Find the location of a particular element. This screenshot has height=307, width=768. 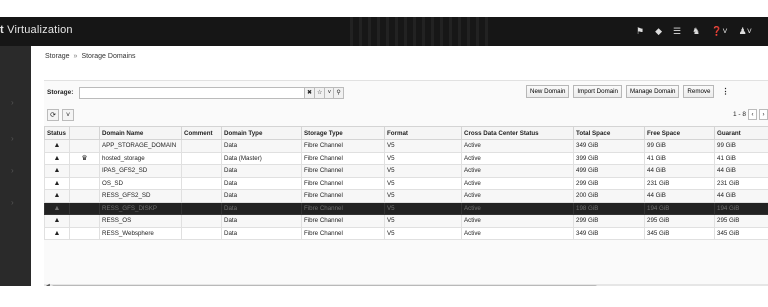

column-header-storage-type: Storage Type is located at coordinates (343, 133).